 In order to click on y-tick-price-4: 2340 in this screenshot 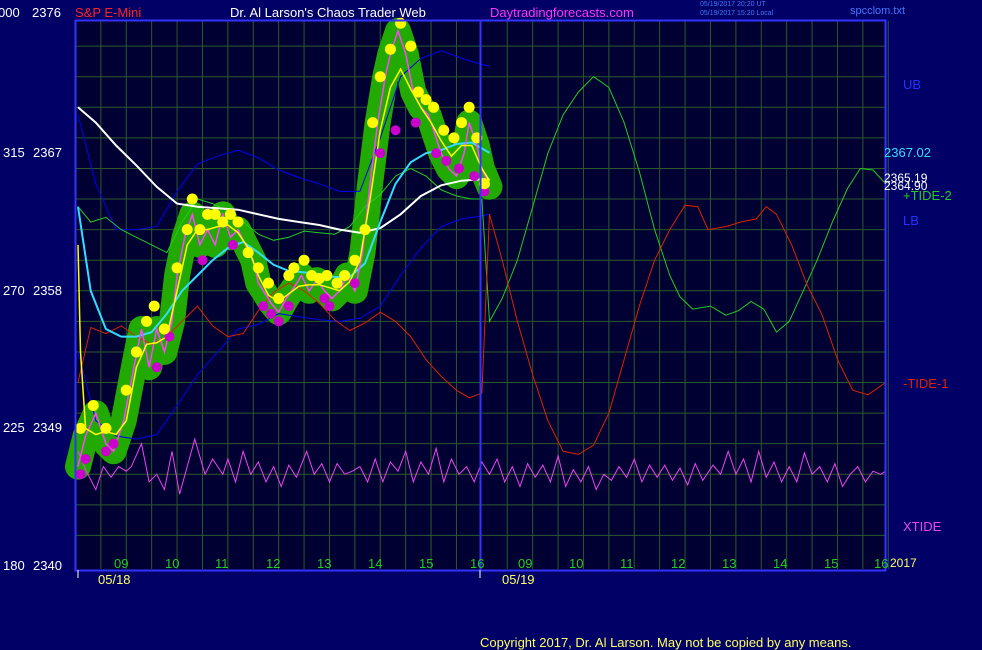, I will do `click(47, 565)`.